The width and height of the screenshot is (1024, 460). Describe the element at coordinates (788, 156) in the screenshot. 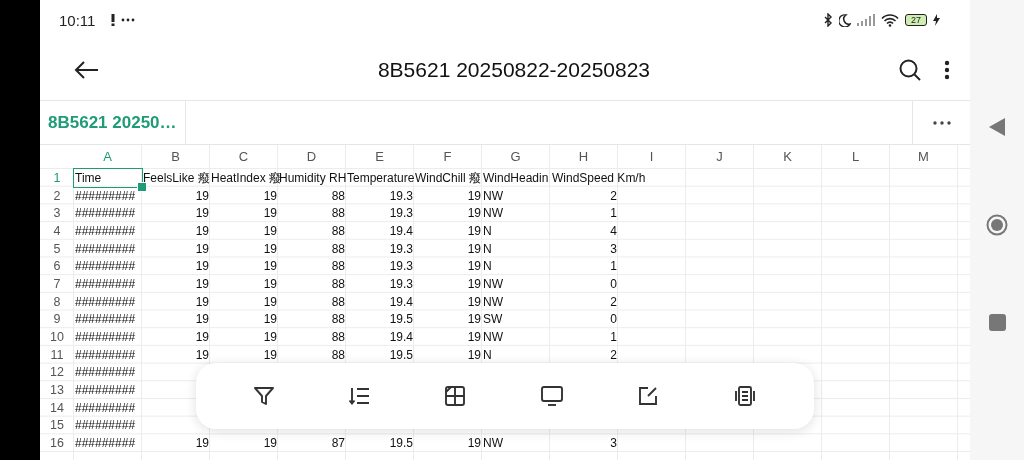

I see `column-header: K` at that location.